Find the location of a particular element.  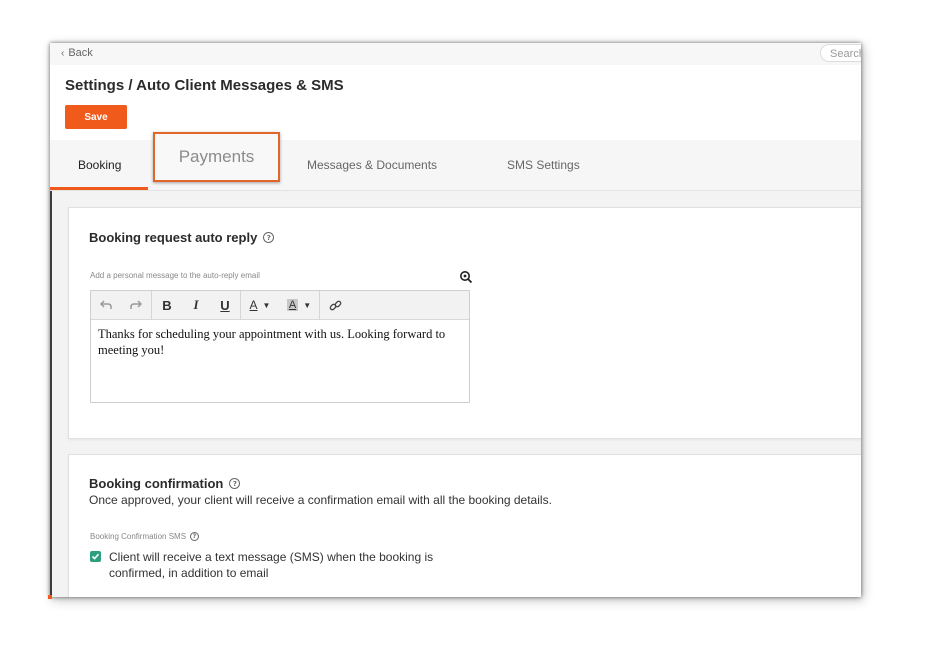

edge-mark is located at coordinates (50, 597).